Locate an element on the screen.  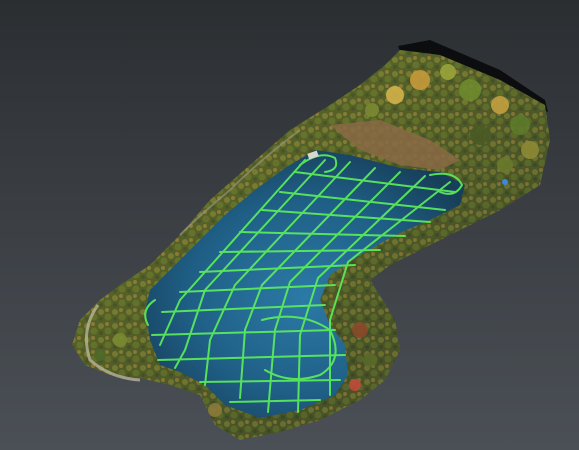
blue-marker is located at coordinates (505, 182).